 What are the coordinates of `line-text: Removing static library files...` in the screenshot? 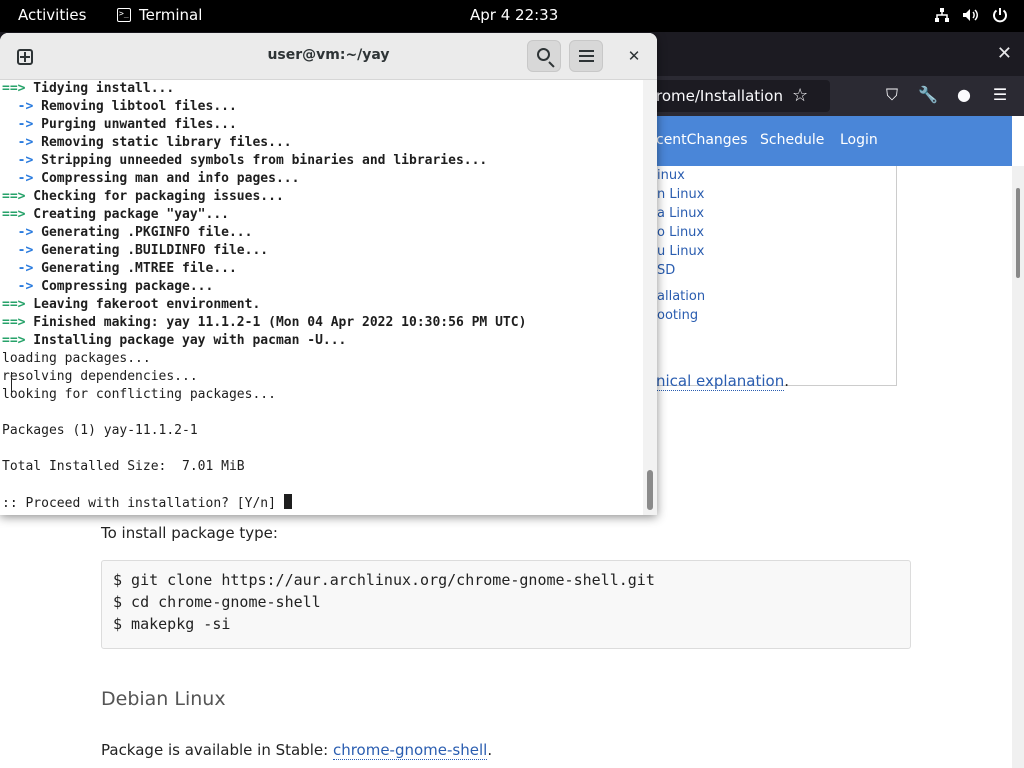 It's located at (162, 142).